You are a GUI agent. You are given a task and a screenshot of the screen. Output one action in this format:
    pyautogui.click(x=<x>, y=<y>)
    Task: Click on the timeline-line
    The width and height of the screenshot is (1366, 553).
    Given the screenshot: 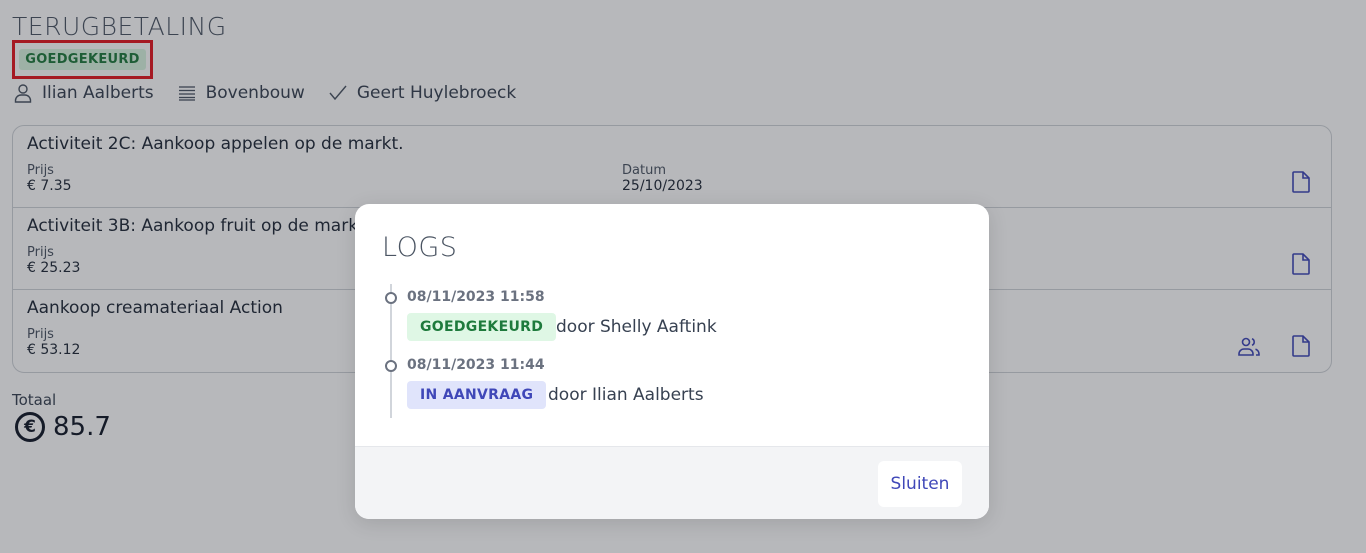 What is the action you would take?
    pyautogui.click(x=391, y=351)
    